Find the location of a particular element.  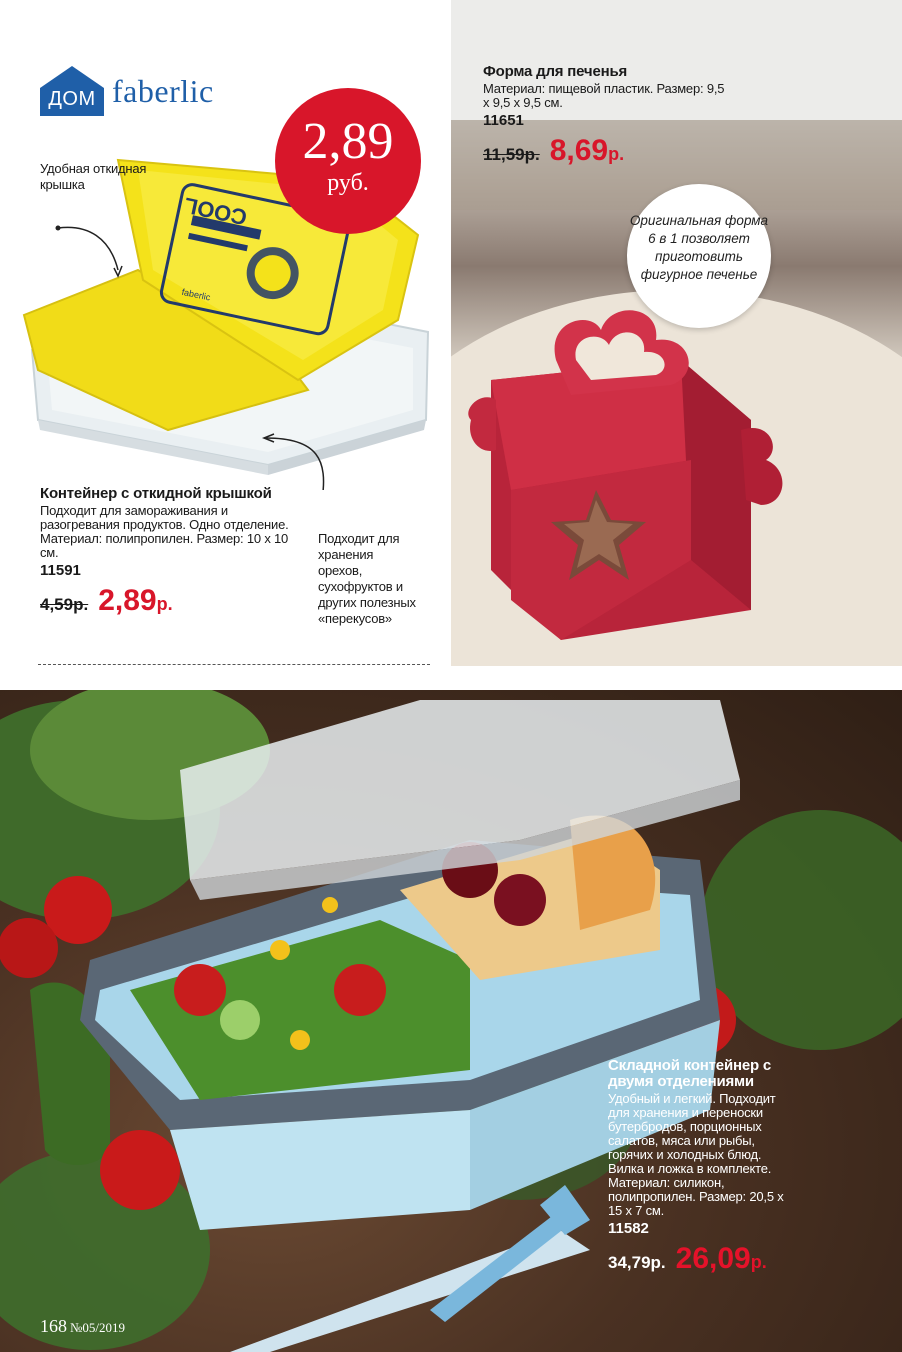

issue-number: №05/2019 is located at coordinates (98, 1327).